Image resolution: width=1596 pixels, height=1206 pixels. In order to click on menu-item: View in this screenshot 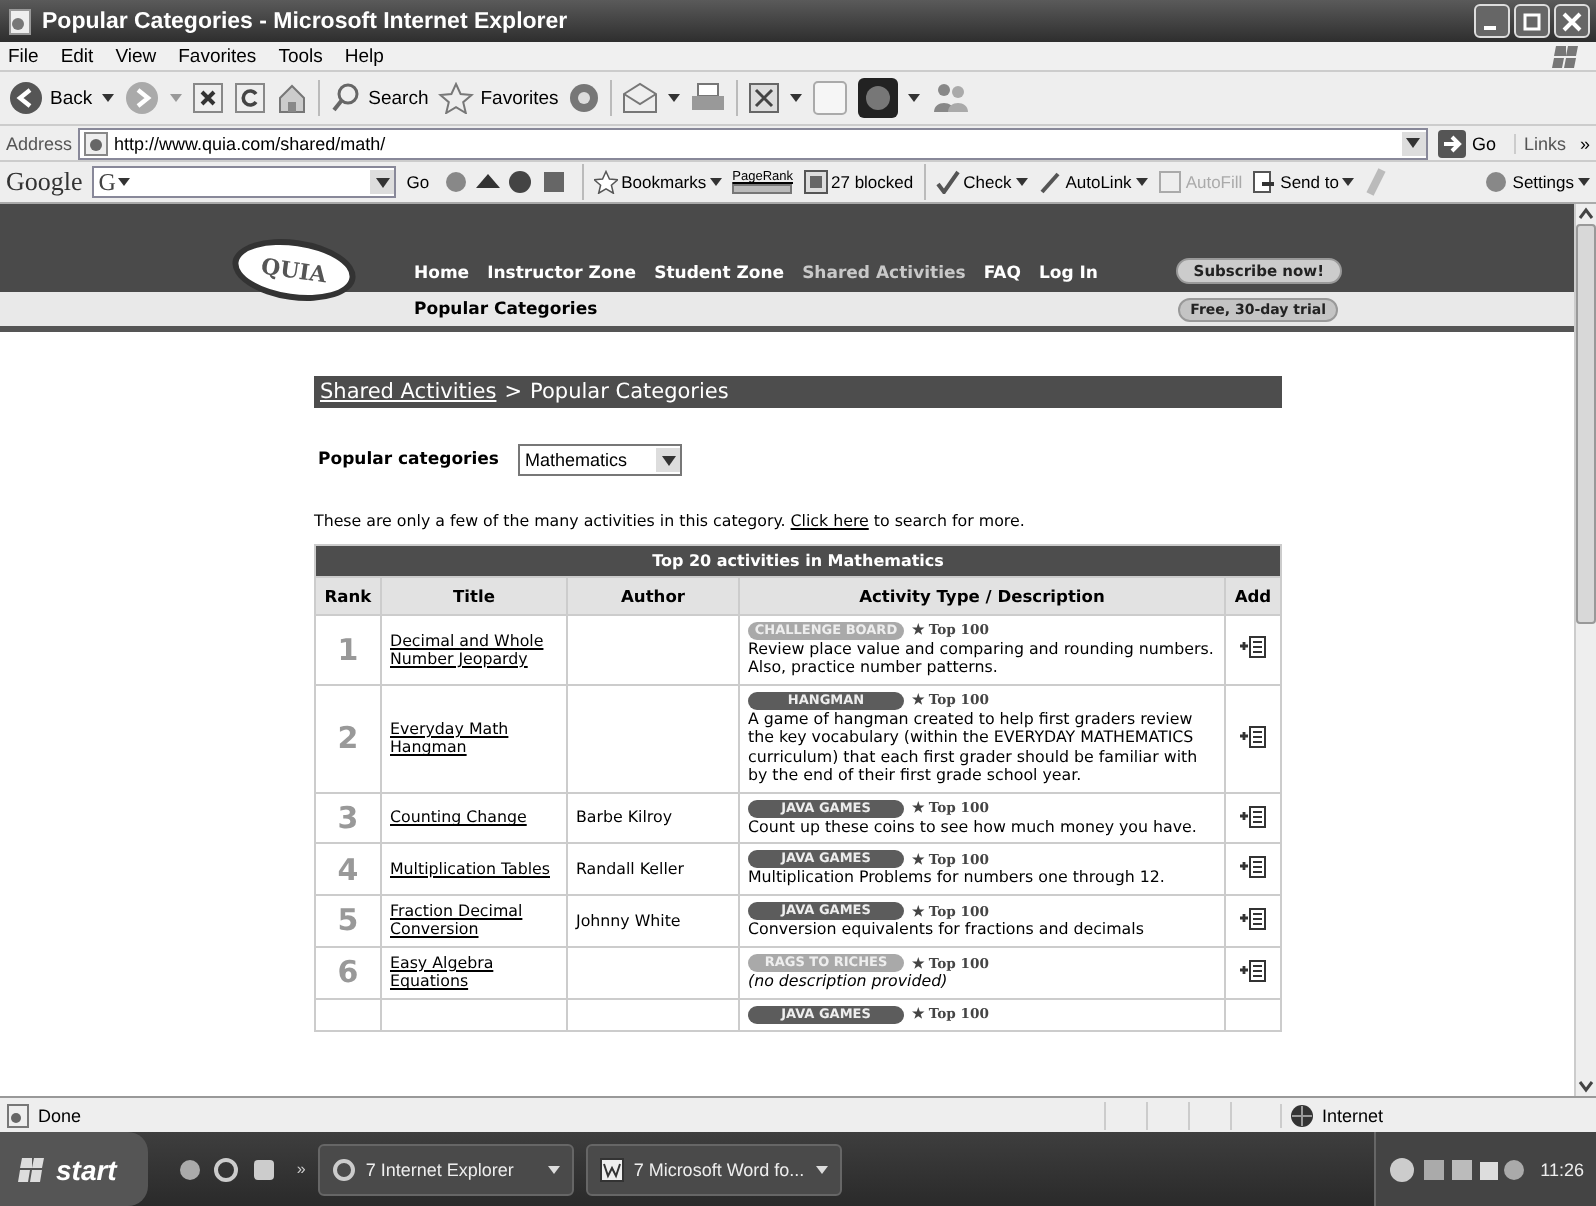, I will do `click(136, 56)`.